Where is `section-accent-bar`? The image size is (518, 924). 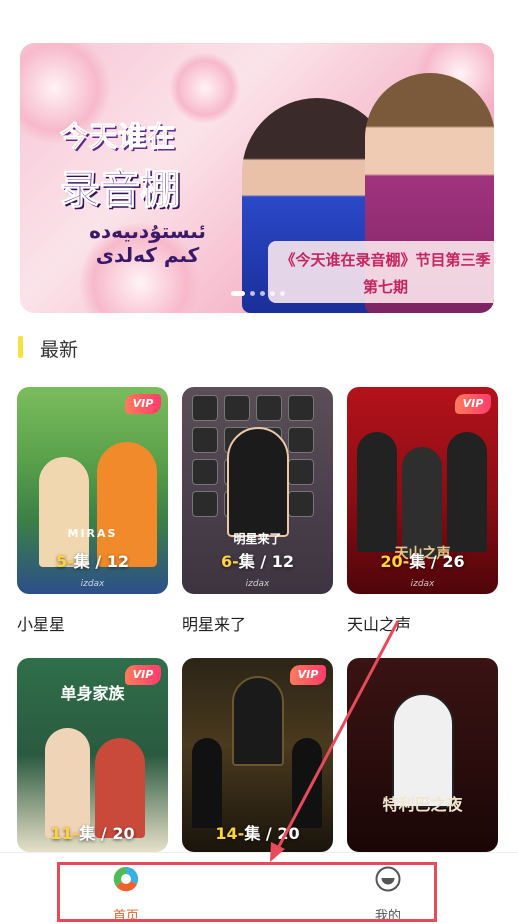
section-accent-bar is located at coordinates (20, 347).